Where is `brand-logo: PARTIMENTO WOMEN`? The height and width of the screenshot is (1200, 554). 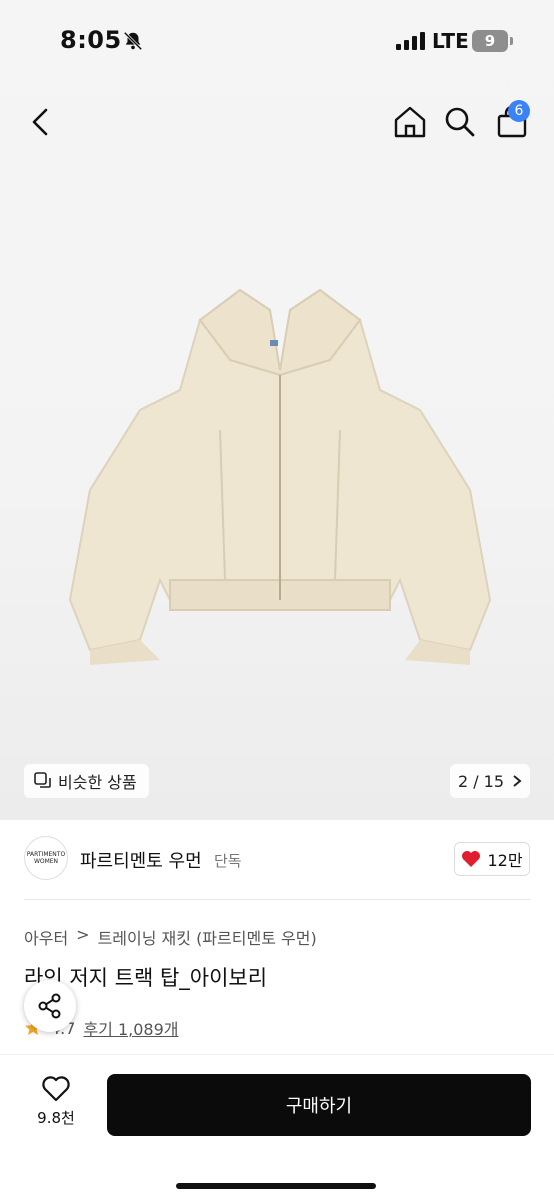 brand-logo: PARTIMENTO WOMEN is located at coordinates (46, 858).